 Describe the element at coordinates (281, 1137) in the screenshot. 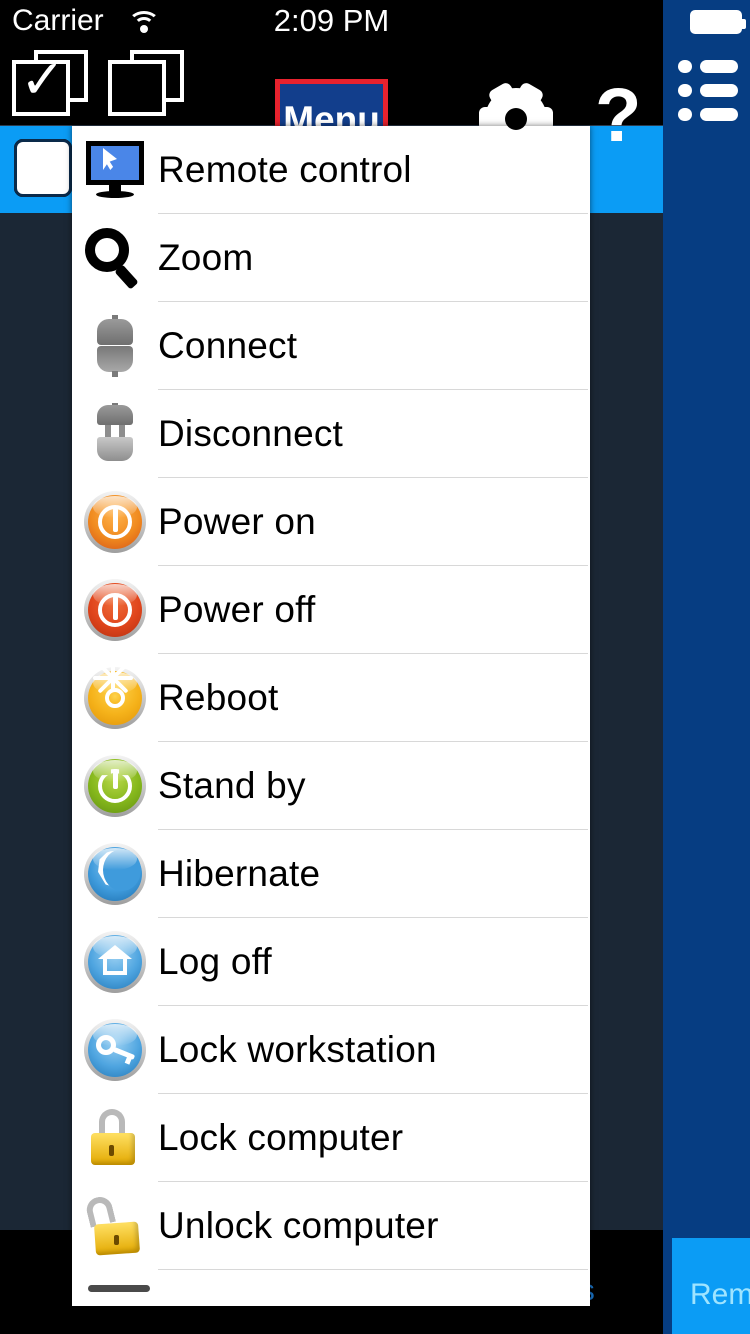

I see `menu-item-label: Lock computer` at that location.